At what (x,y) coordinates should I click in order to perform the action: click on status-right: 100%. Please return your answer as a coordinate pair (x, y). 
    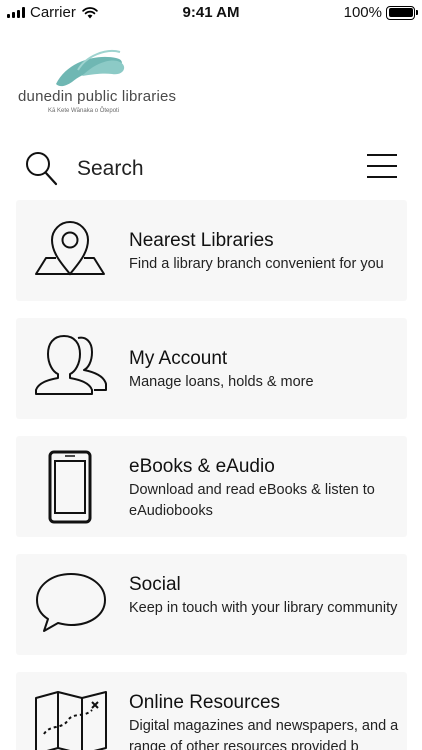
    Looking at the image, I should click on (380, 12).